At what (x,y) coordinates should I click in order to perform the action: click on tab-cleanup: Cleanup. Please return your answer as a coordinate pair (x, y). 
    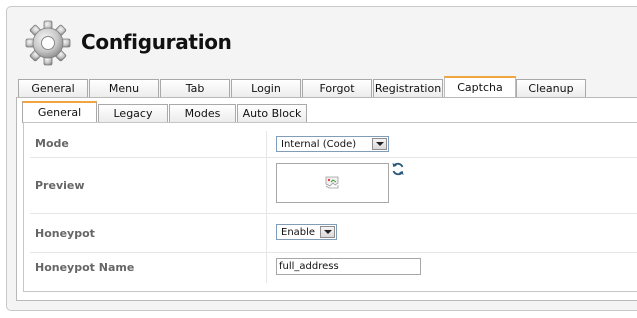
    Looking at the image, I should click on (551, 88).